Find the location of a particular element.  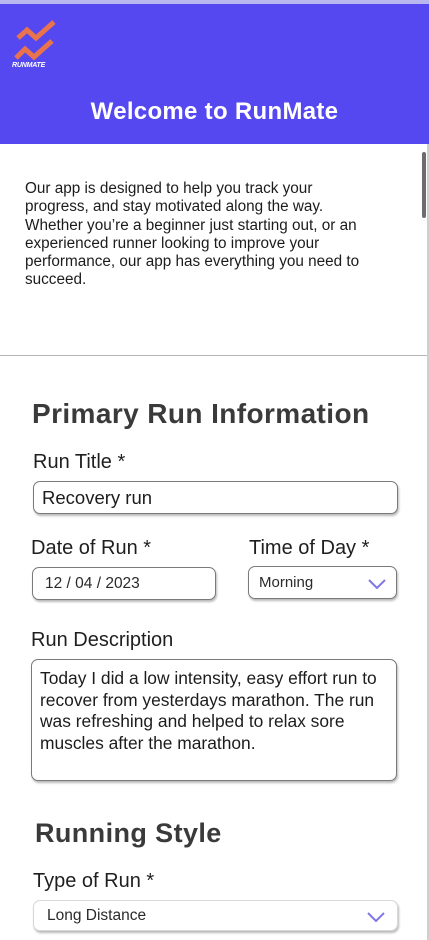

date-input: 12 / 04 / 2023 is located at coordinates (124, 583).